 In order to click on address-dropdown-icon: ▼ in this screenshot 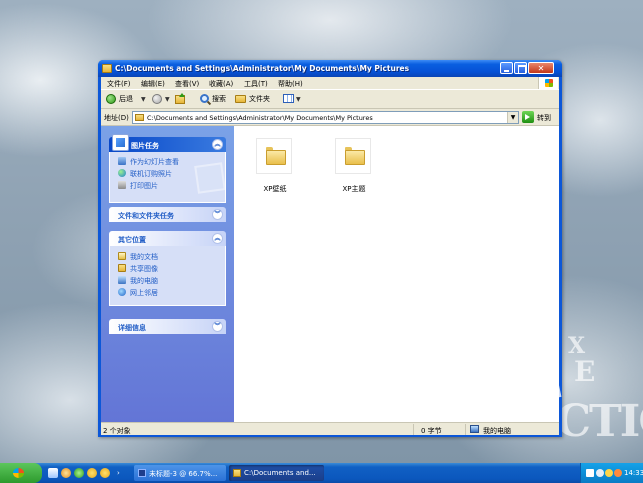, I will do `click(512, 117)`.